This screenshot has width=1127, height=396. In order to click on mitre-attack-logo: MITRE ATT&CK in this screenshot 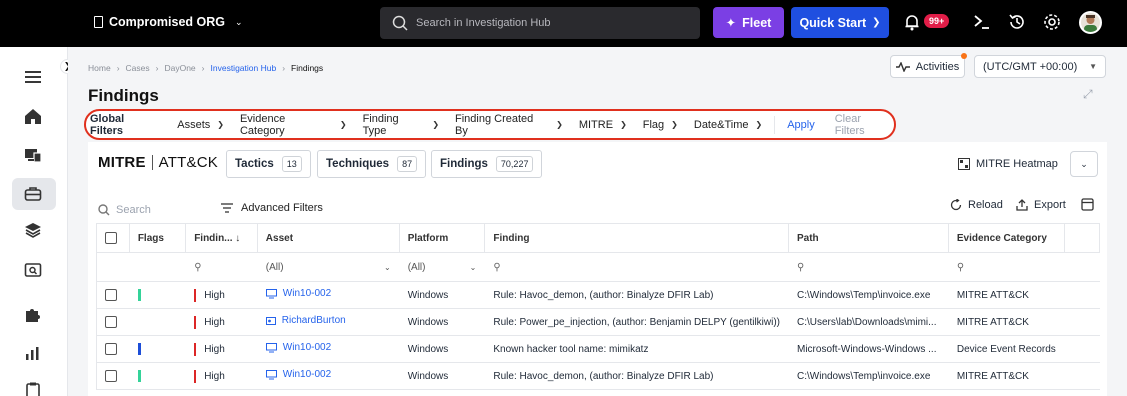, I will do `click(158, 162)`.